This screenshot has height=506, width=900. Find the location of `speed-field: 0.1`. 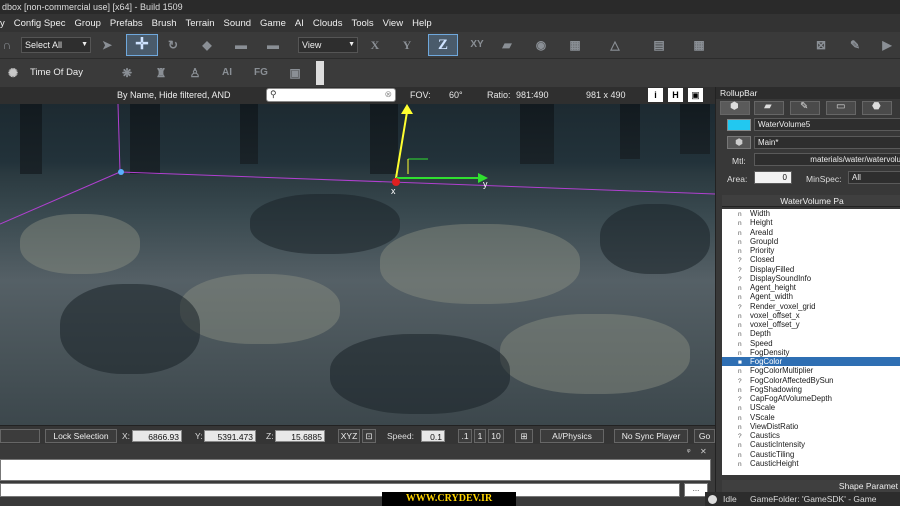

speed-field: 0.1 is located at coordinates (433, 436).